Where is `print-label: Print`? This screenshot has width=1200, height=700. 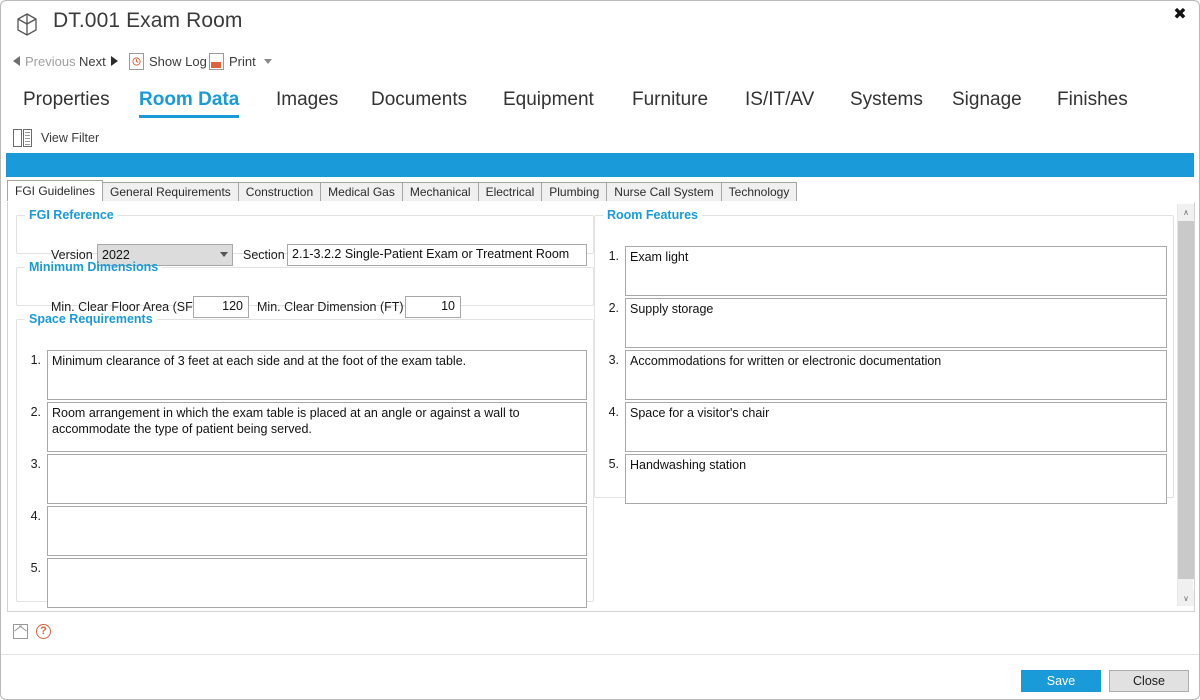 print-label: Print is located at coordinates (242, 61).